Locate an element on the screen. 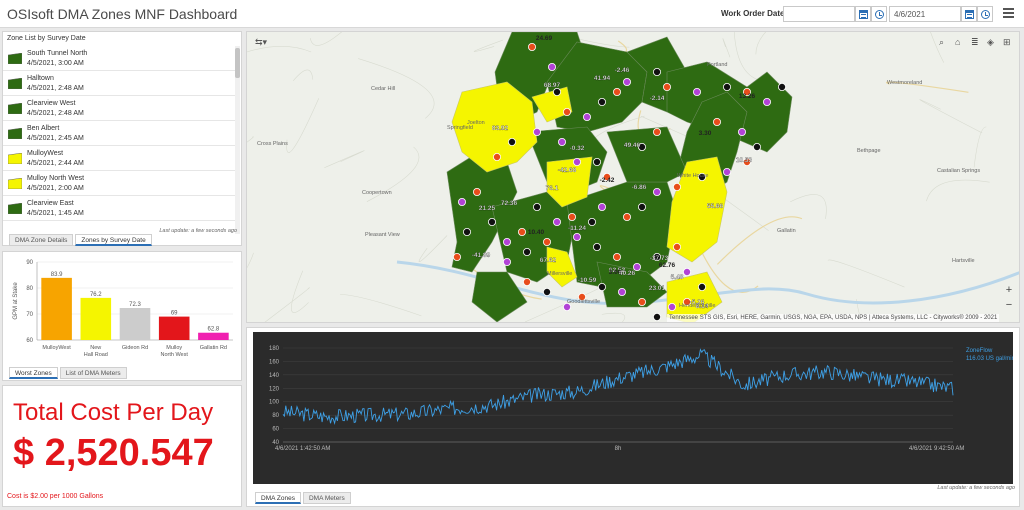  zone-list-item: Clearview West 4/5/2021, 2:48 AM is located at coordinates (119, 108).